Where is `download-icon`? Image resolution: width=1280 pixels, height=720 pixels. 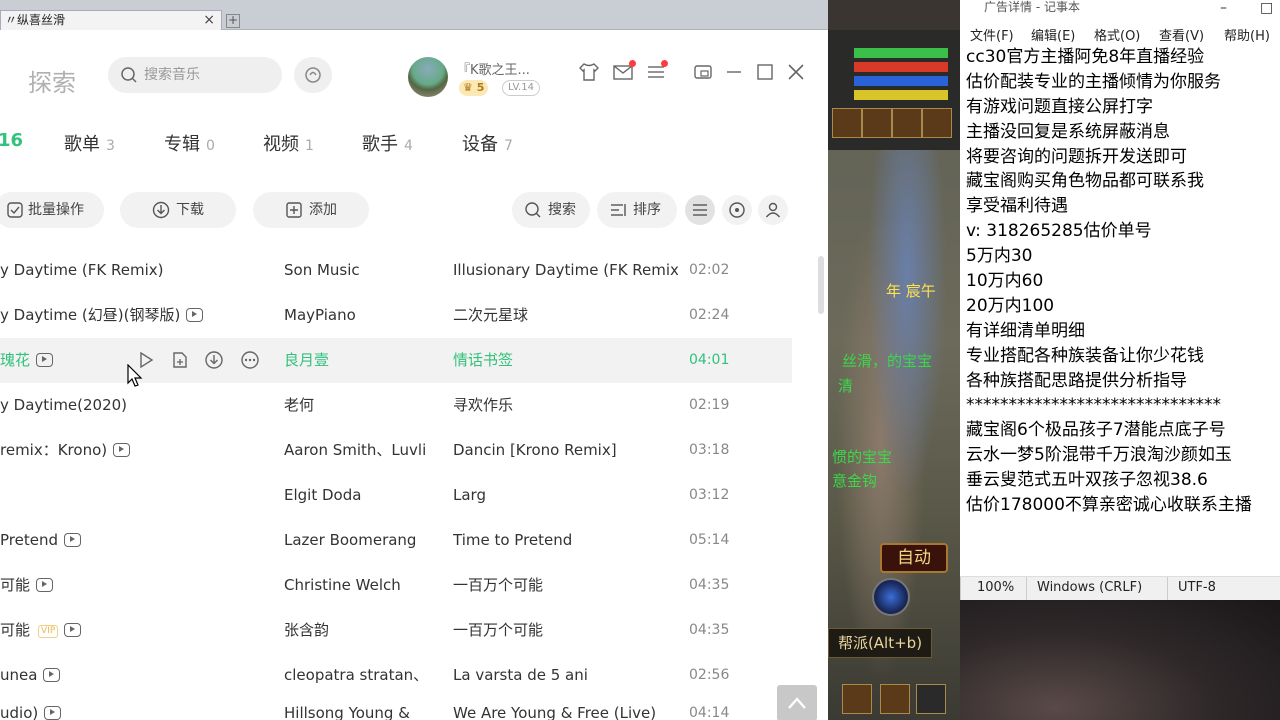 download-icon is located at coordinates (214, 360).